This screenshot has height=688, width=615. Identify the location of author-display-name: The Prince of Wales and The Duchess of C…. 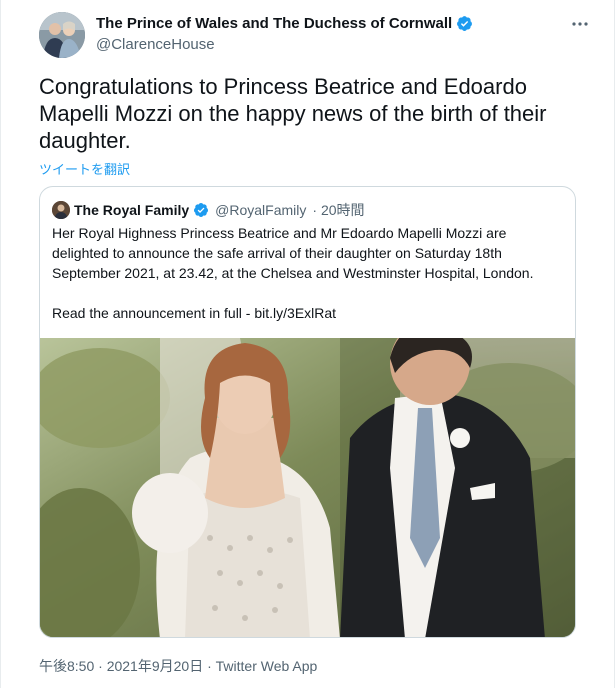
(284, 23).